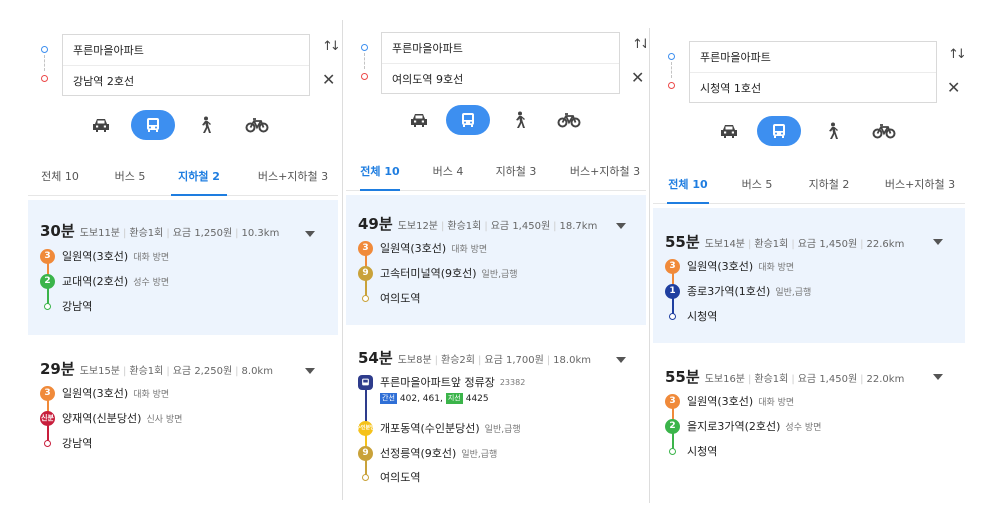  Describe the element at coordinates (427, 453) in the screenshot. I see `transfer-stop: 9 선정릉역(9호선) 일반,급행` at that location.